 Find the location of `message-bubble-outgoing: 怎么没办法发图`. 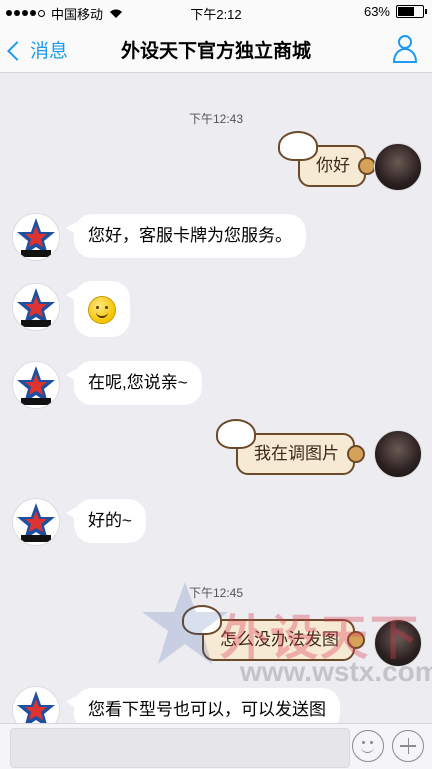

message-bubble-outgoing: 怎么没办法发图 is located at coordinates (273, 633).